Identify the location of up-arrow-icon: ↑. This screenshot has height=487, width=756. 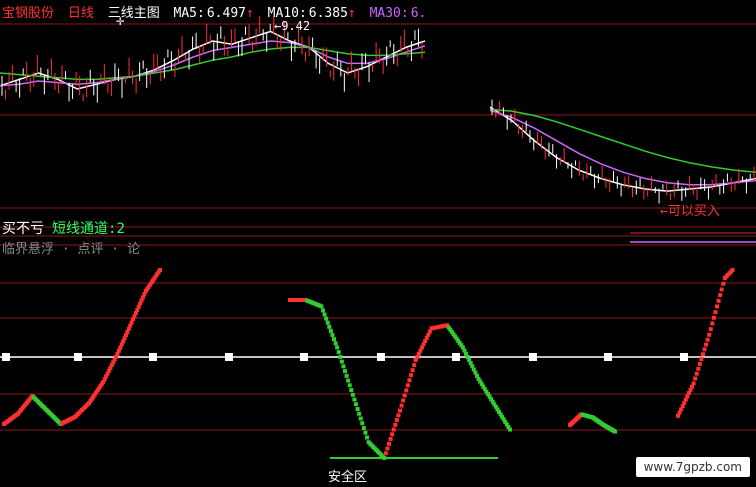
(249, 13).